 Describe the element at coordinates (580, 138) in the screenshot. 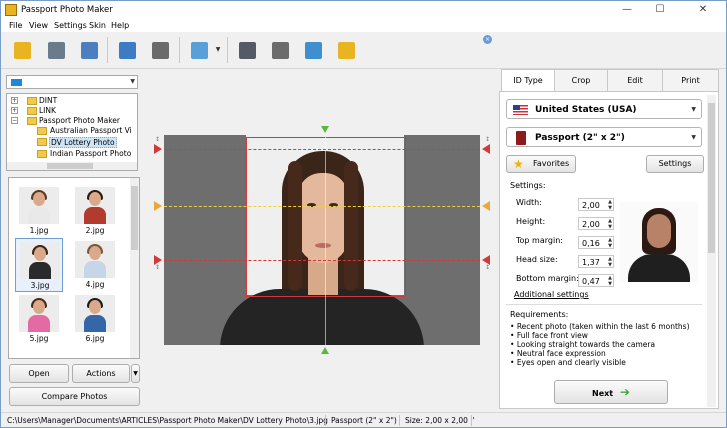

I see `document-value: Passport (2" x 2")` at that location.